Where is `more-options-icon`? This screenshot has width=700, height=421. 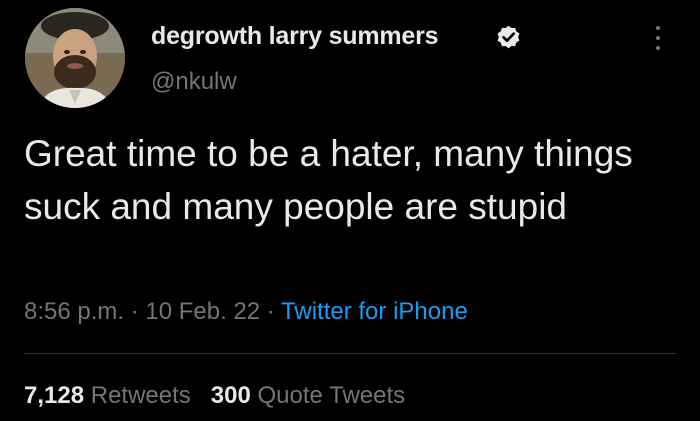 more-options-icon is located at coordinates (658, 38).